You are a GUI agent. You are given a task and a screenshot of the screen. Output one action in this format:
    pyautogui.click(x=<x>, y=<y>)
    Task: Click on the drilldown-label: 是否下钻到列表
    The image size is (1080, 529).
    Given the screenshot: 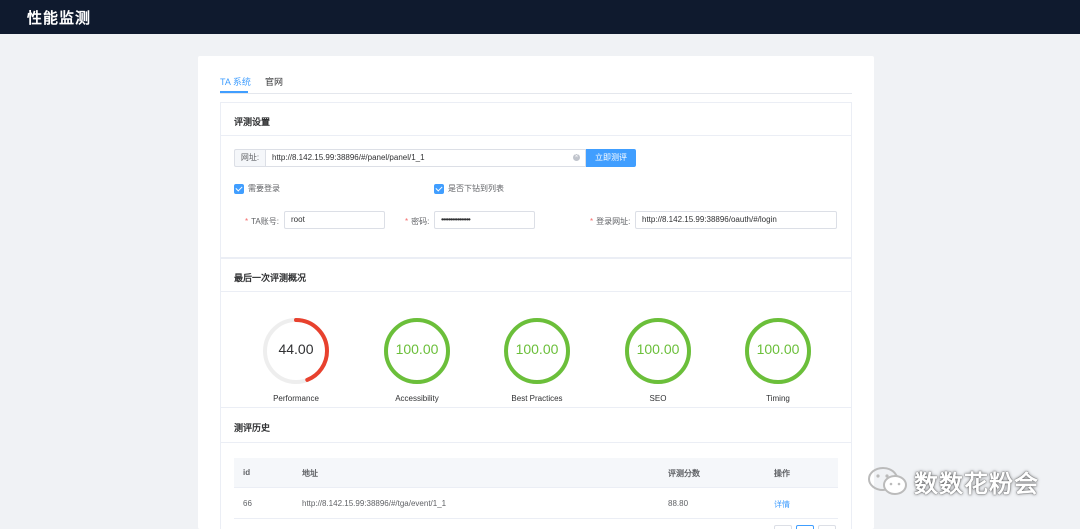 What is the action you would take?
    pyautogui.click(x=476, y=188)
    